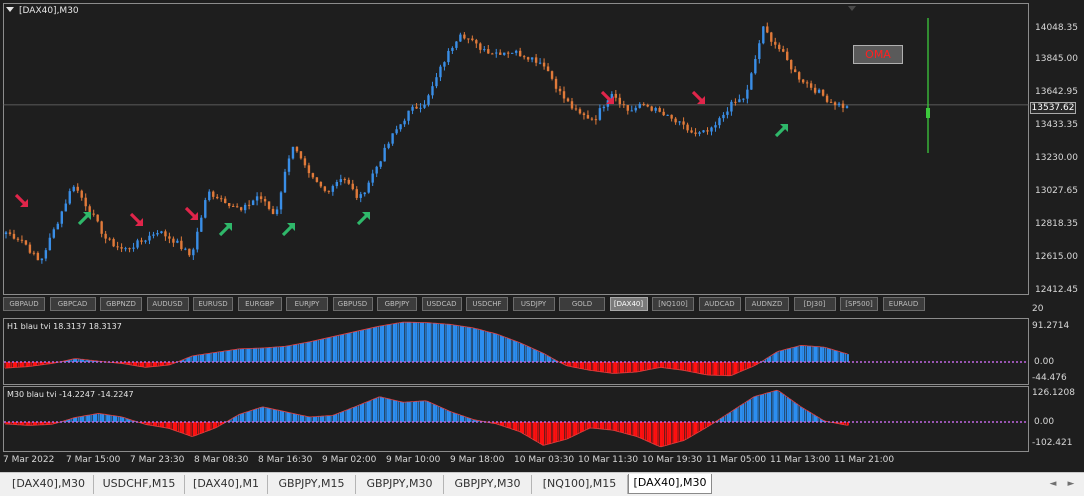  I want to click on symbol-button: [DAX40], so click(628, 304).